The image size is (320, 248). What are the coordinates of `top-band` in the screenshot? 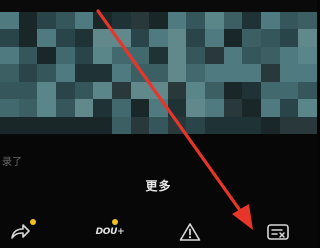 It's located at (158, 6).